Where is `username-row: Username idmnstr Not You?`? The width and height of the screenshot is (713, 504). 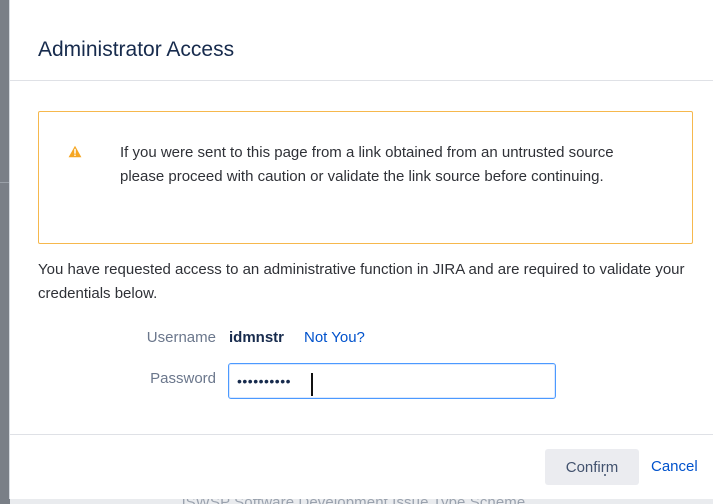 username-row: Username idmnstr Not You? is located at coordinates (361, 339).